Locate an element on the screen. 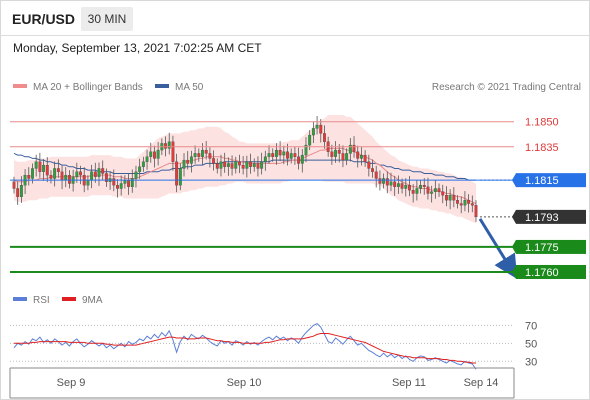 This screenshot has height=400, width=590. level-label-1.1775: 1.1775 is located at coordinates (542, 248).